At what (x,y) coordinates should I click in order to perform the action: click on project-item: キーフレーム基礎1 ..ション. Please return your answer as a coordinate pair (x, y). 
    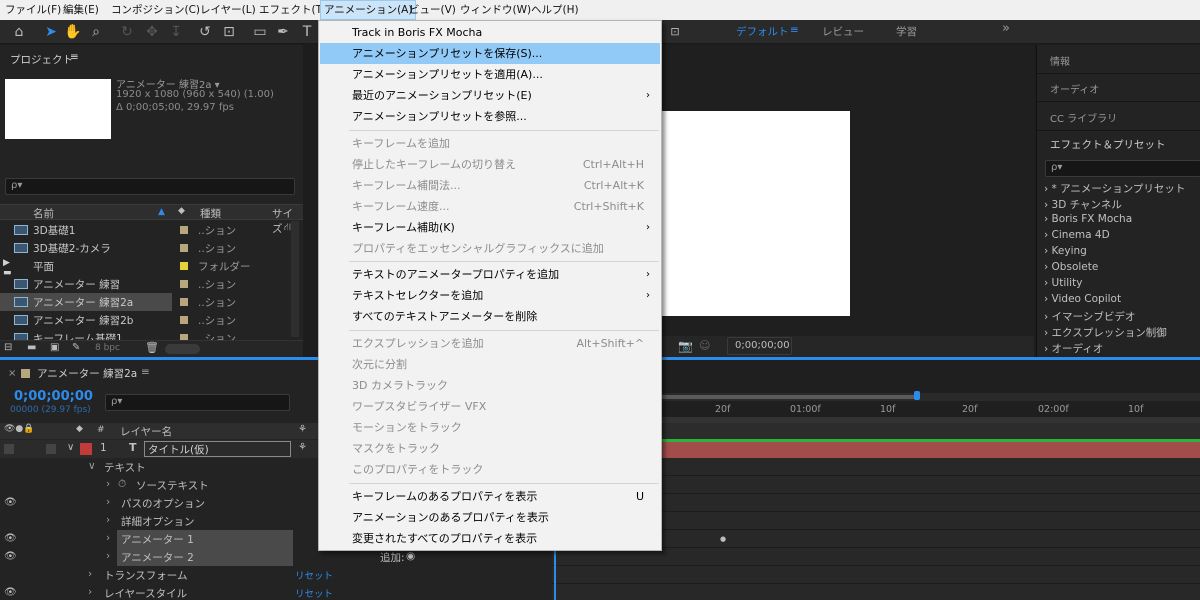
    Looking at the image, I should click on (145, 334).